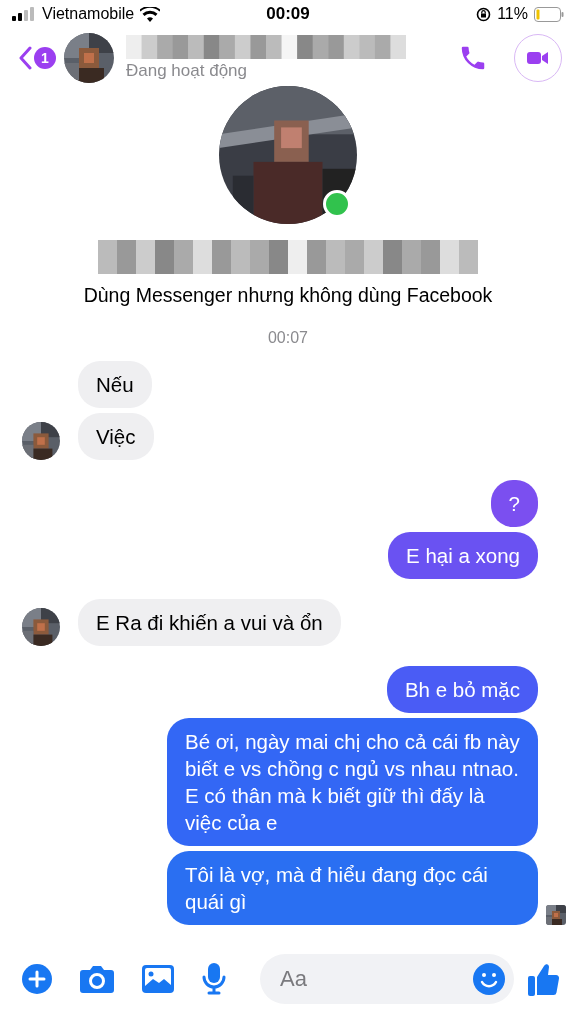 The height and width of the screenshot is (1024, 576). I want to click on battery-percent: 11%, so click(512, 14).